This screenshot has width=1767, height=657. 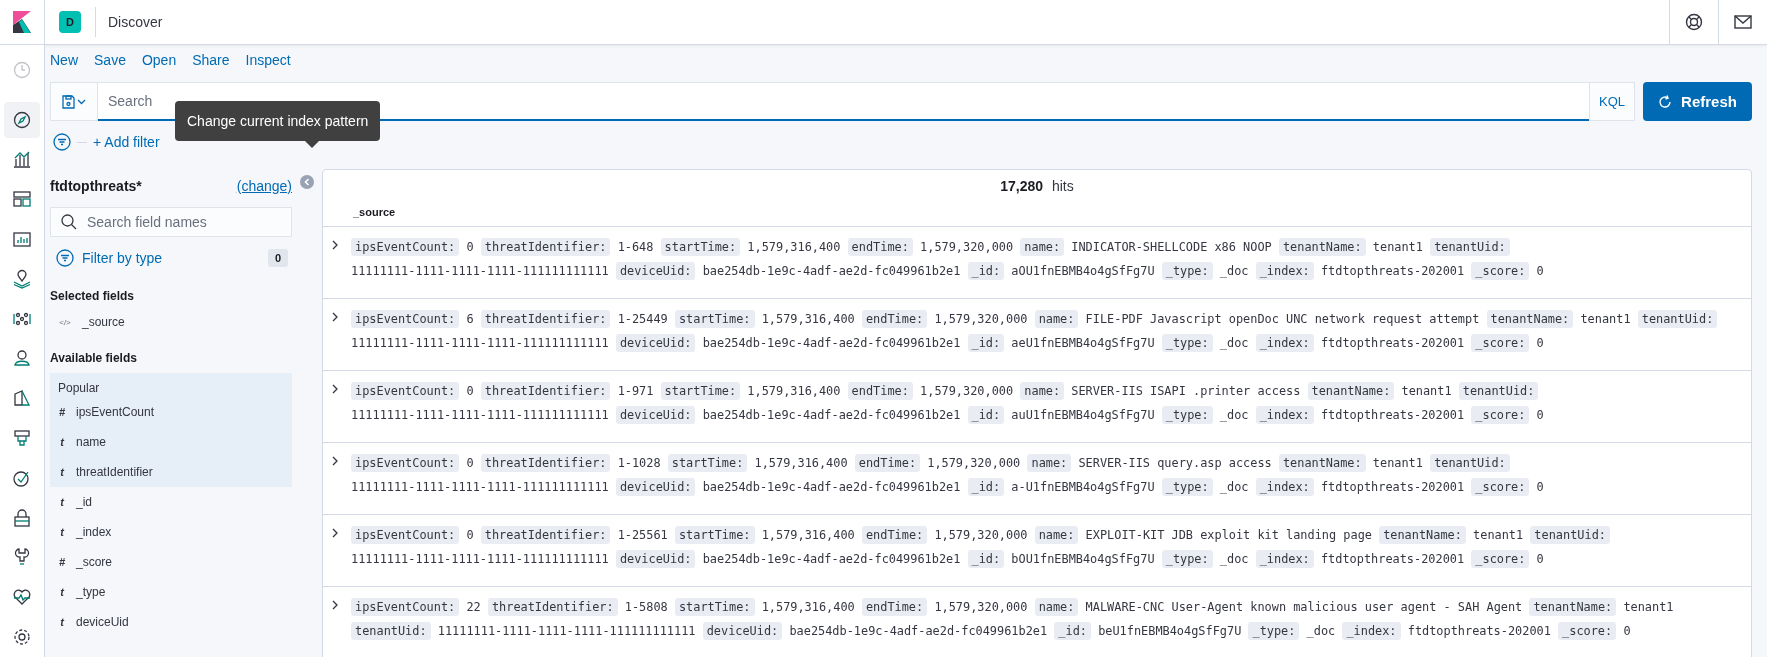 What do you see at coordinates (22, 557) in the screenshot?
I see `wrench-icon` at bounding box center [22, 557].